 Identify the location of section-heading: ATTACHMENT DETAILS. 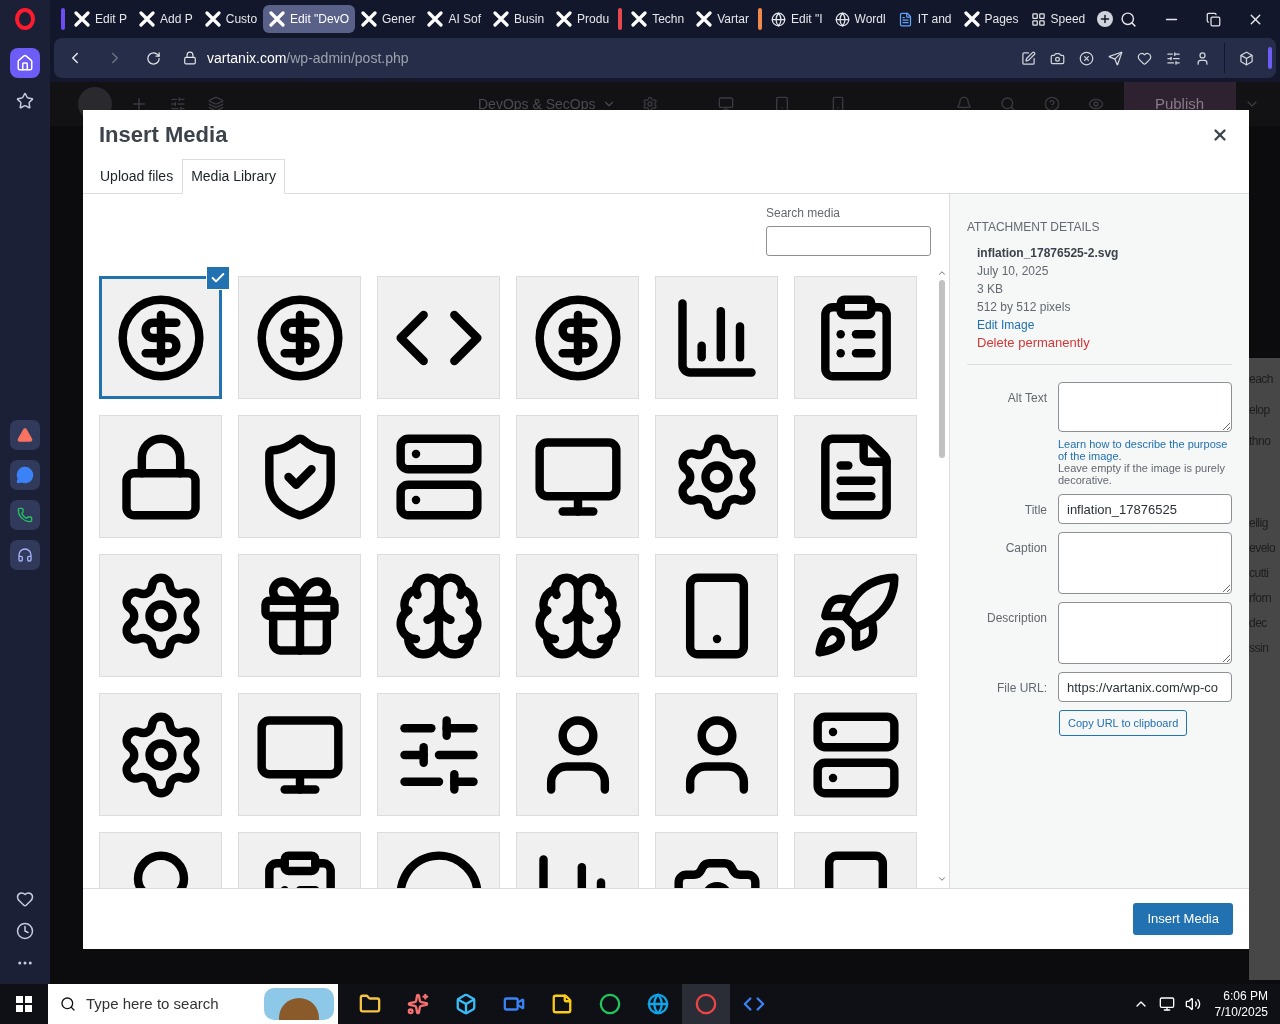
(1034, 227).